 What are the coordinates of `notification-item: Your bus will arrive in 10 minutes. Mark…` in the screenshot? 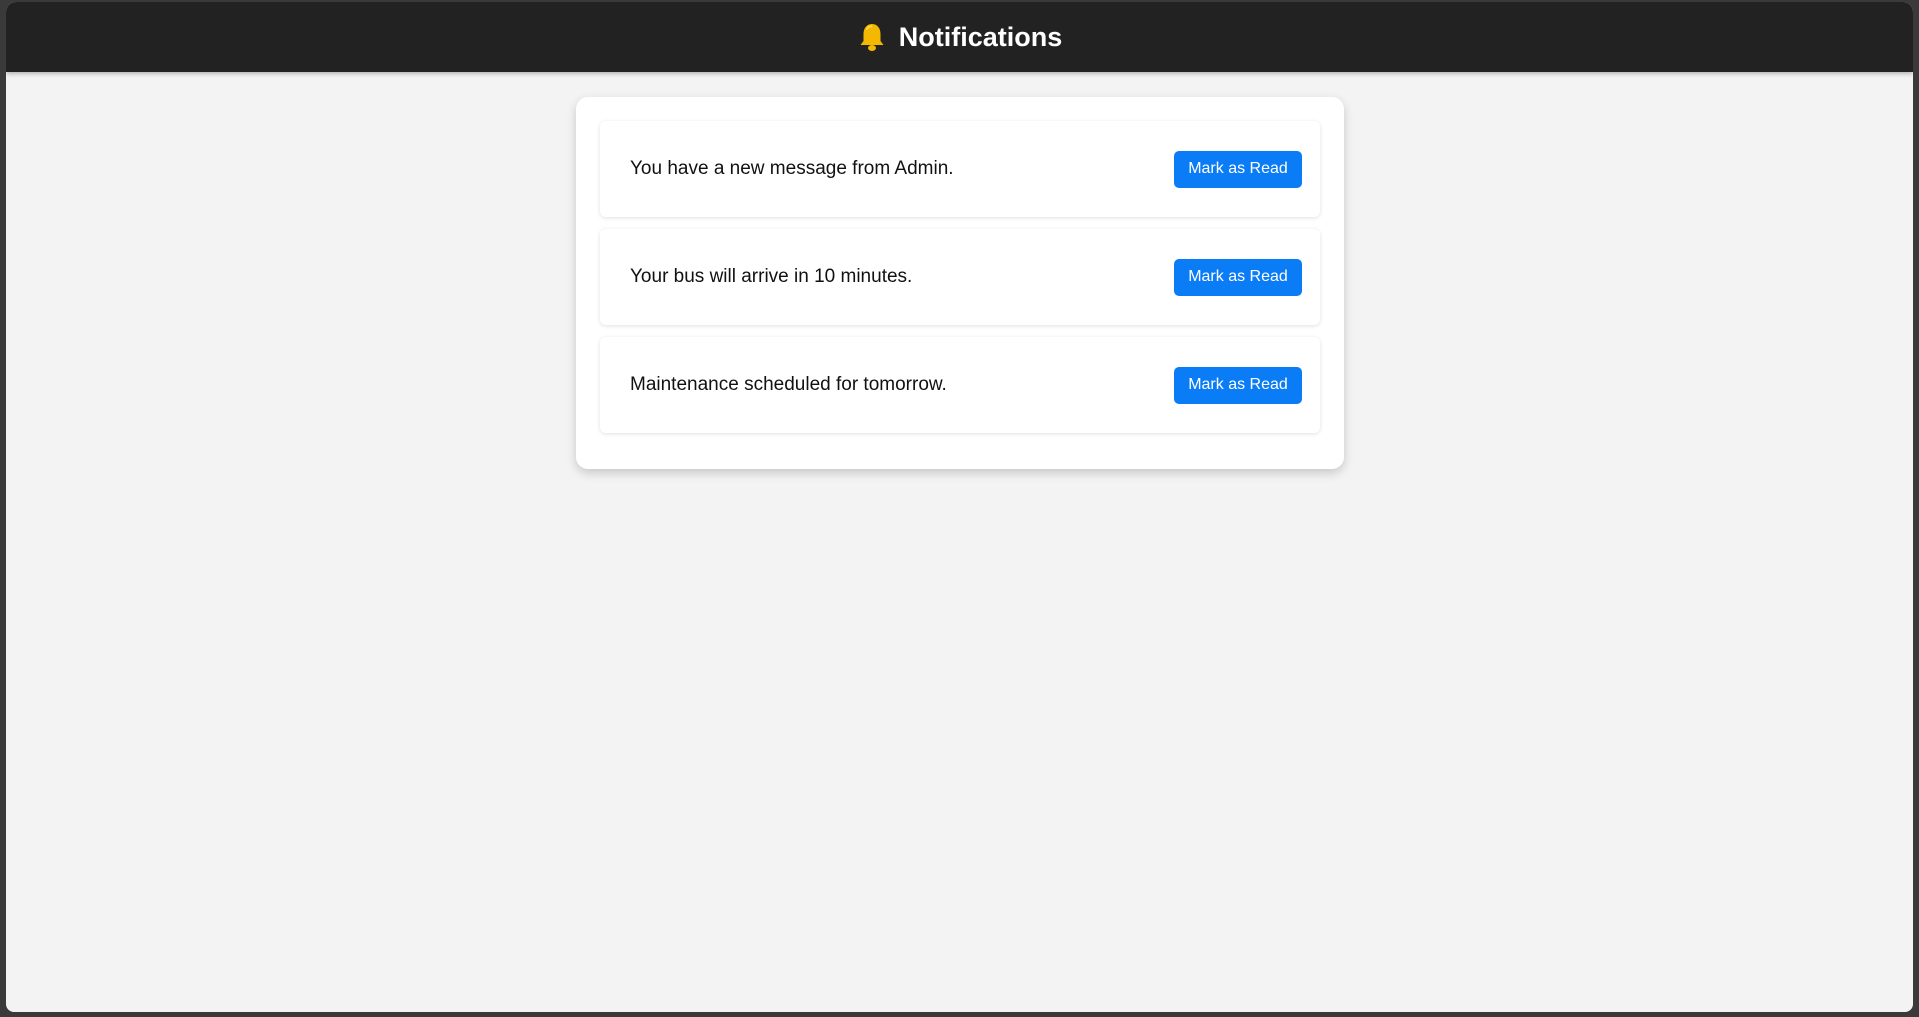 It's located at (960, 277).